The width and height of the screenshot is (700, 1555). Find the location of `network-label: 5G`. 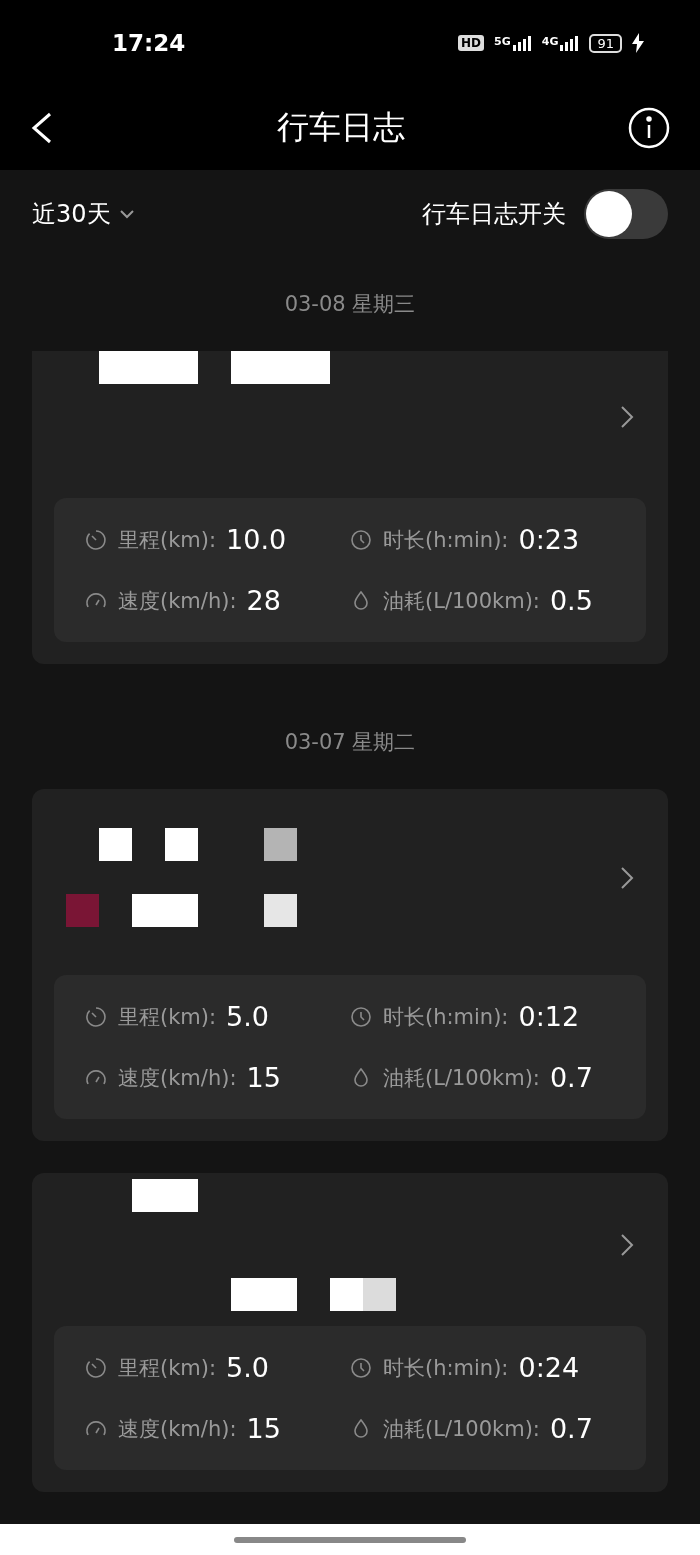

network-label: 5G is located at coordinates (502, 42).